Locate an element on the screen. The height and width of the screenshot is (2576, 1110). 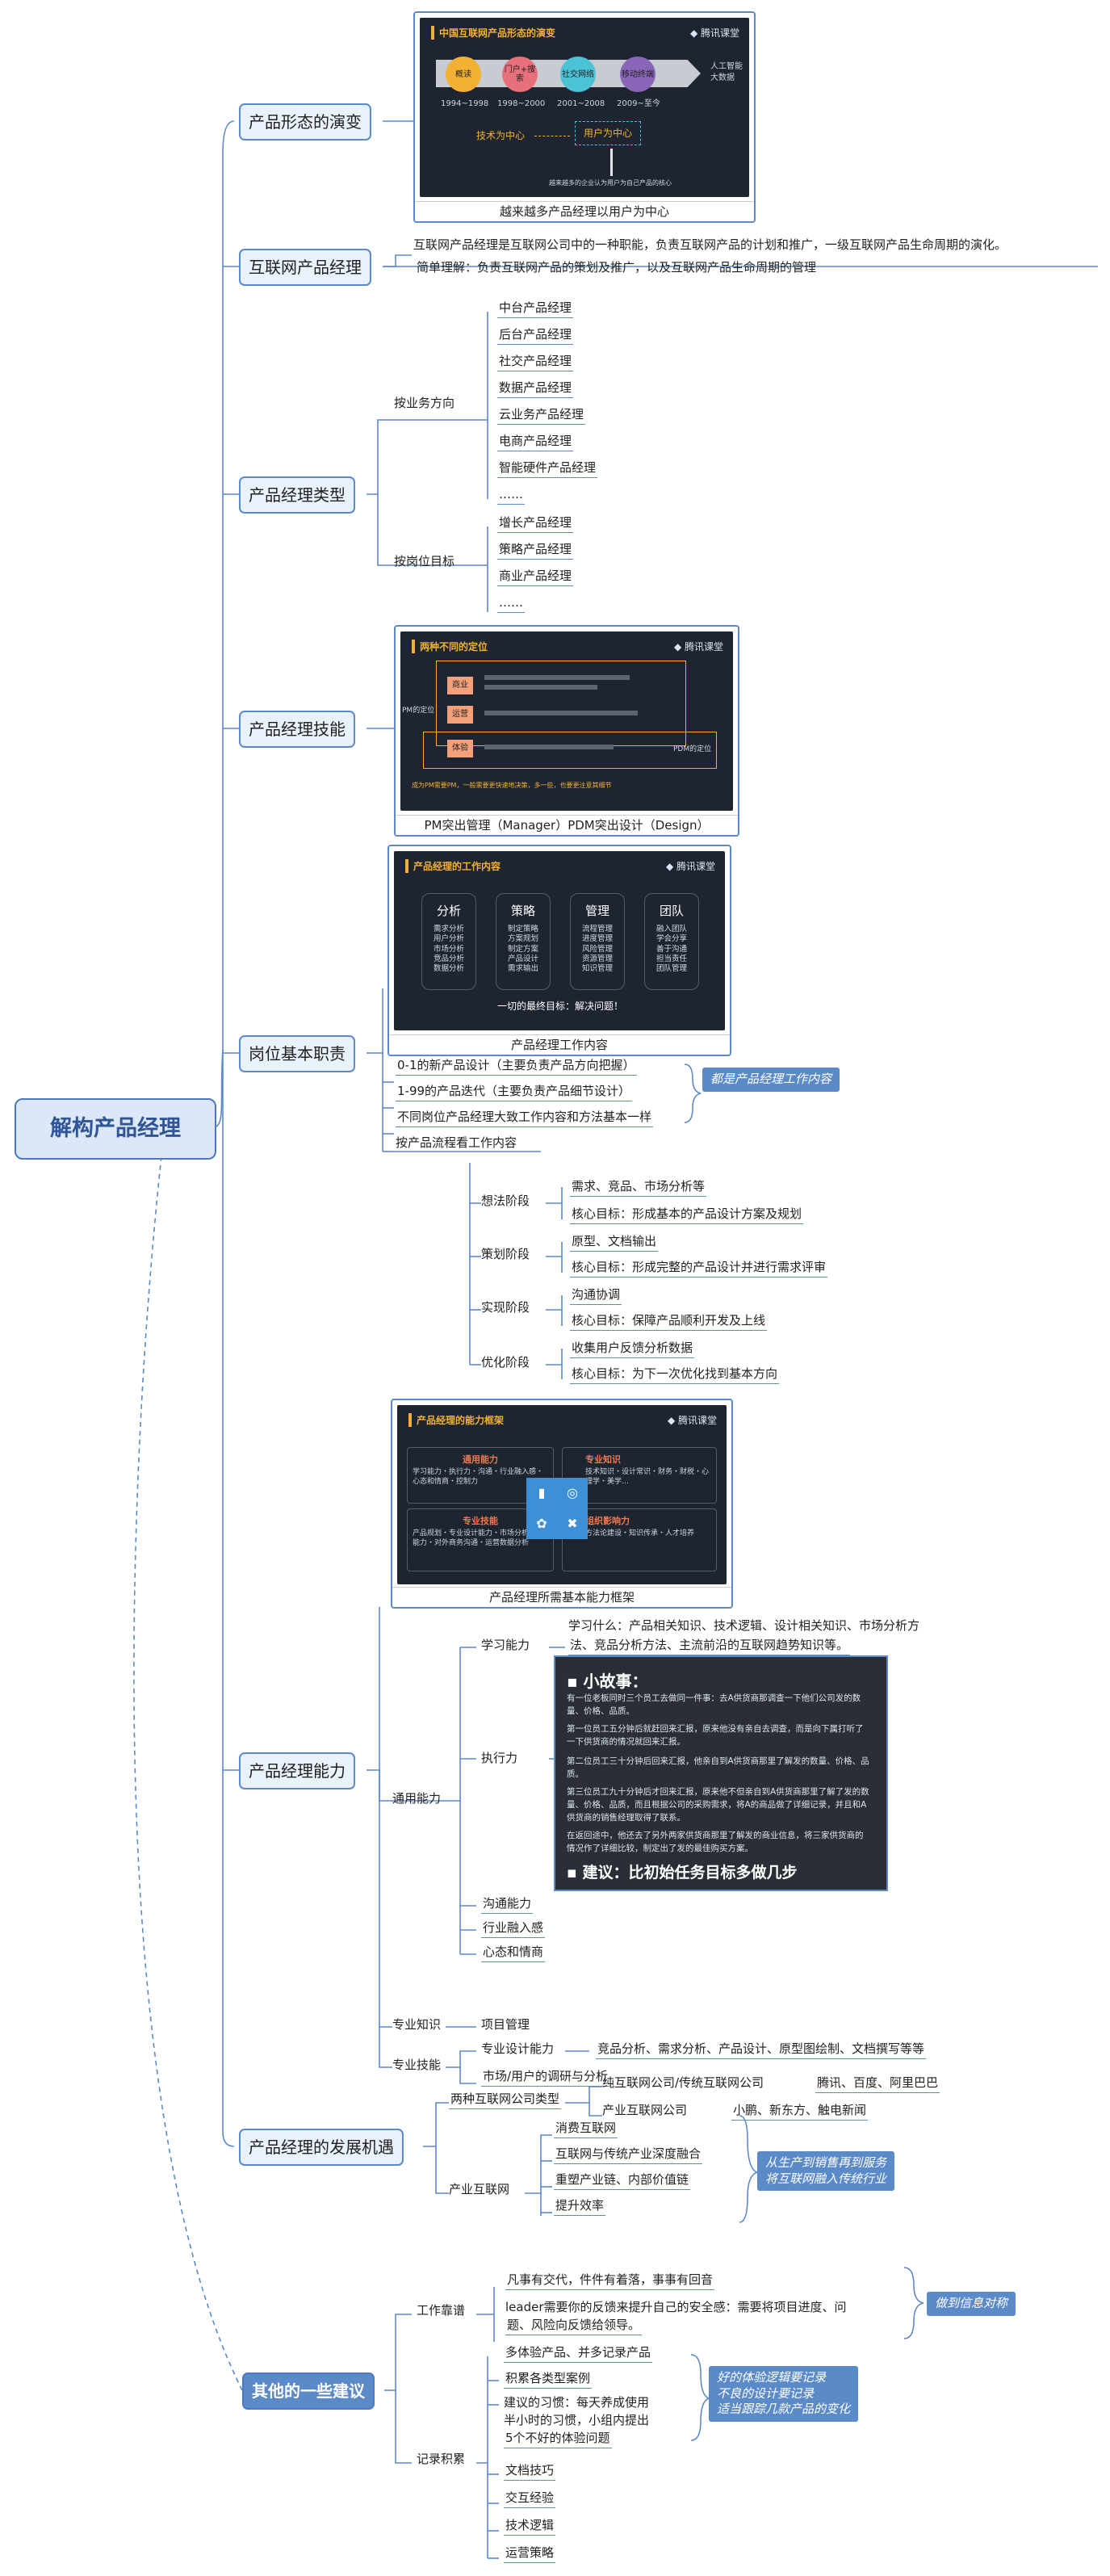
stage-detail: 需求、竞品、市场分析等 is located at coordinates (638, 1188).